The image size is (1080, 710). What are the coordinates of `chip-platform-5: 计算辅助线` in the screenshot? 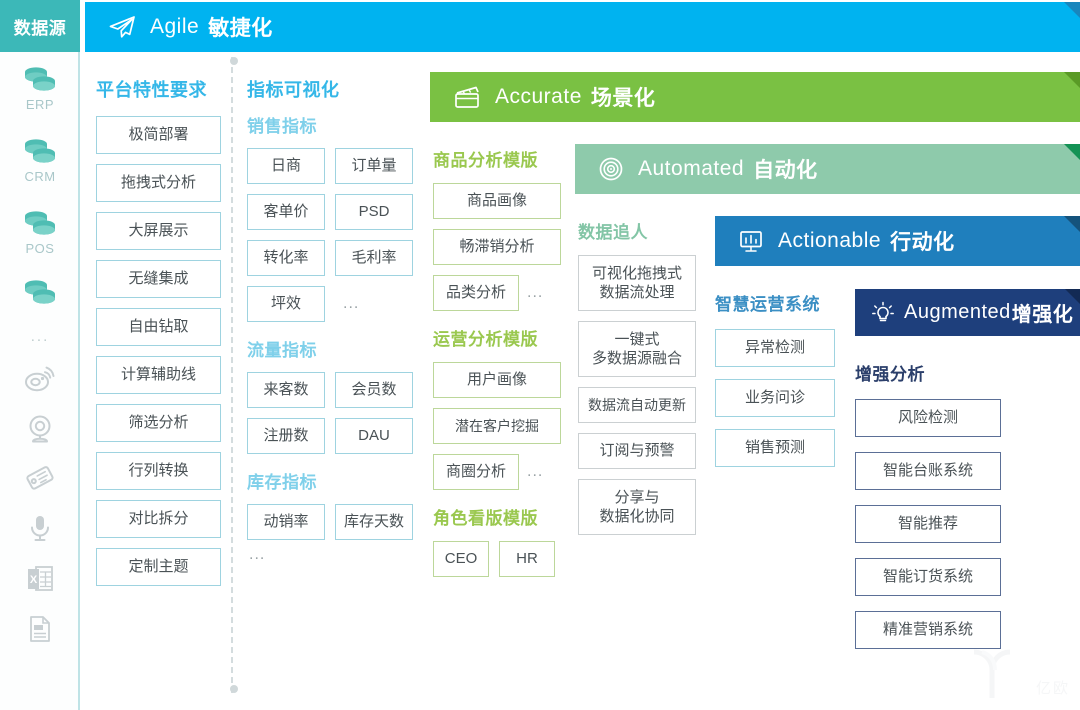 It's located at (158, 375).